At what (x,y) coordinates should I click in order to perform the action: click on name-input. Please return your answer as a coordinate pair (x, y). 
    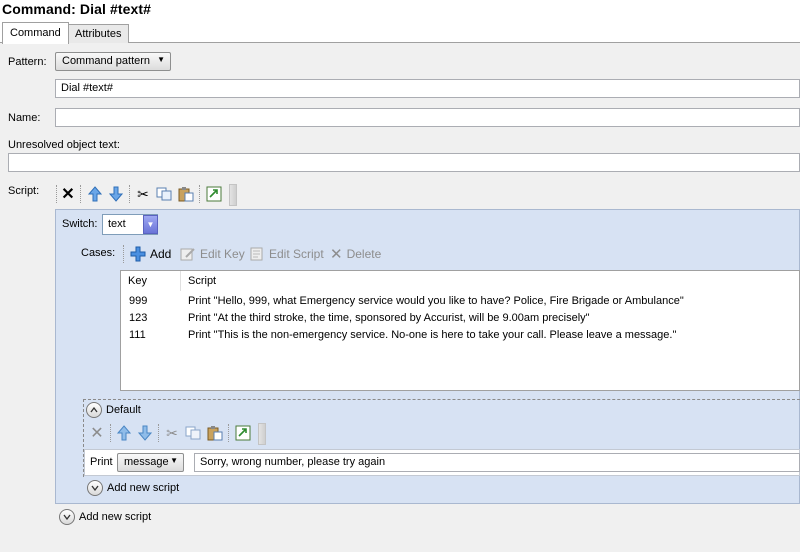
    Looking at the image, I should click on (427, 117).